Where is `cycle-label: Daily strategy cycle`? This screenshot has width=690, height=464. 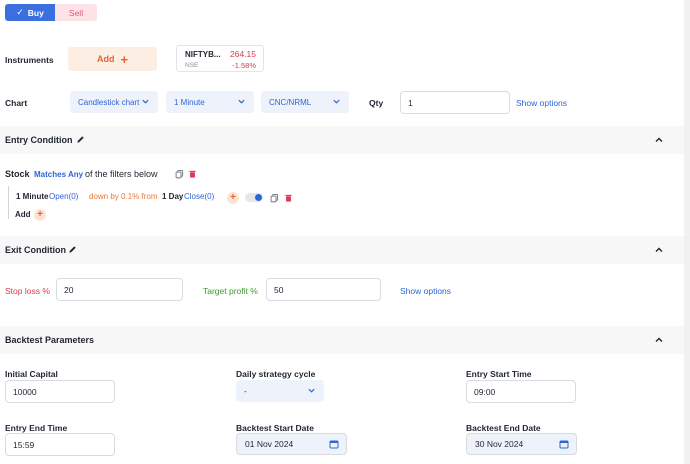 cycle-label: Daily strategy cycle is located at coordinates (276, 374).